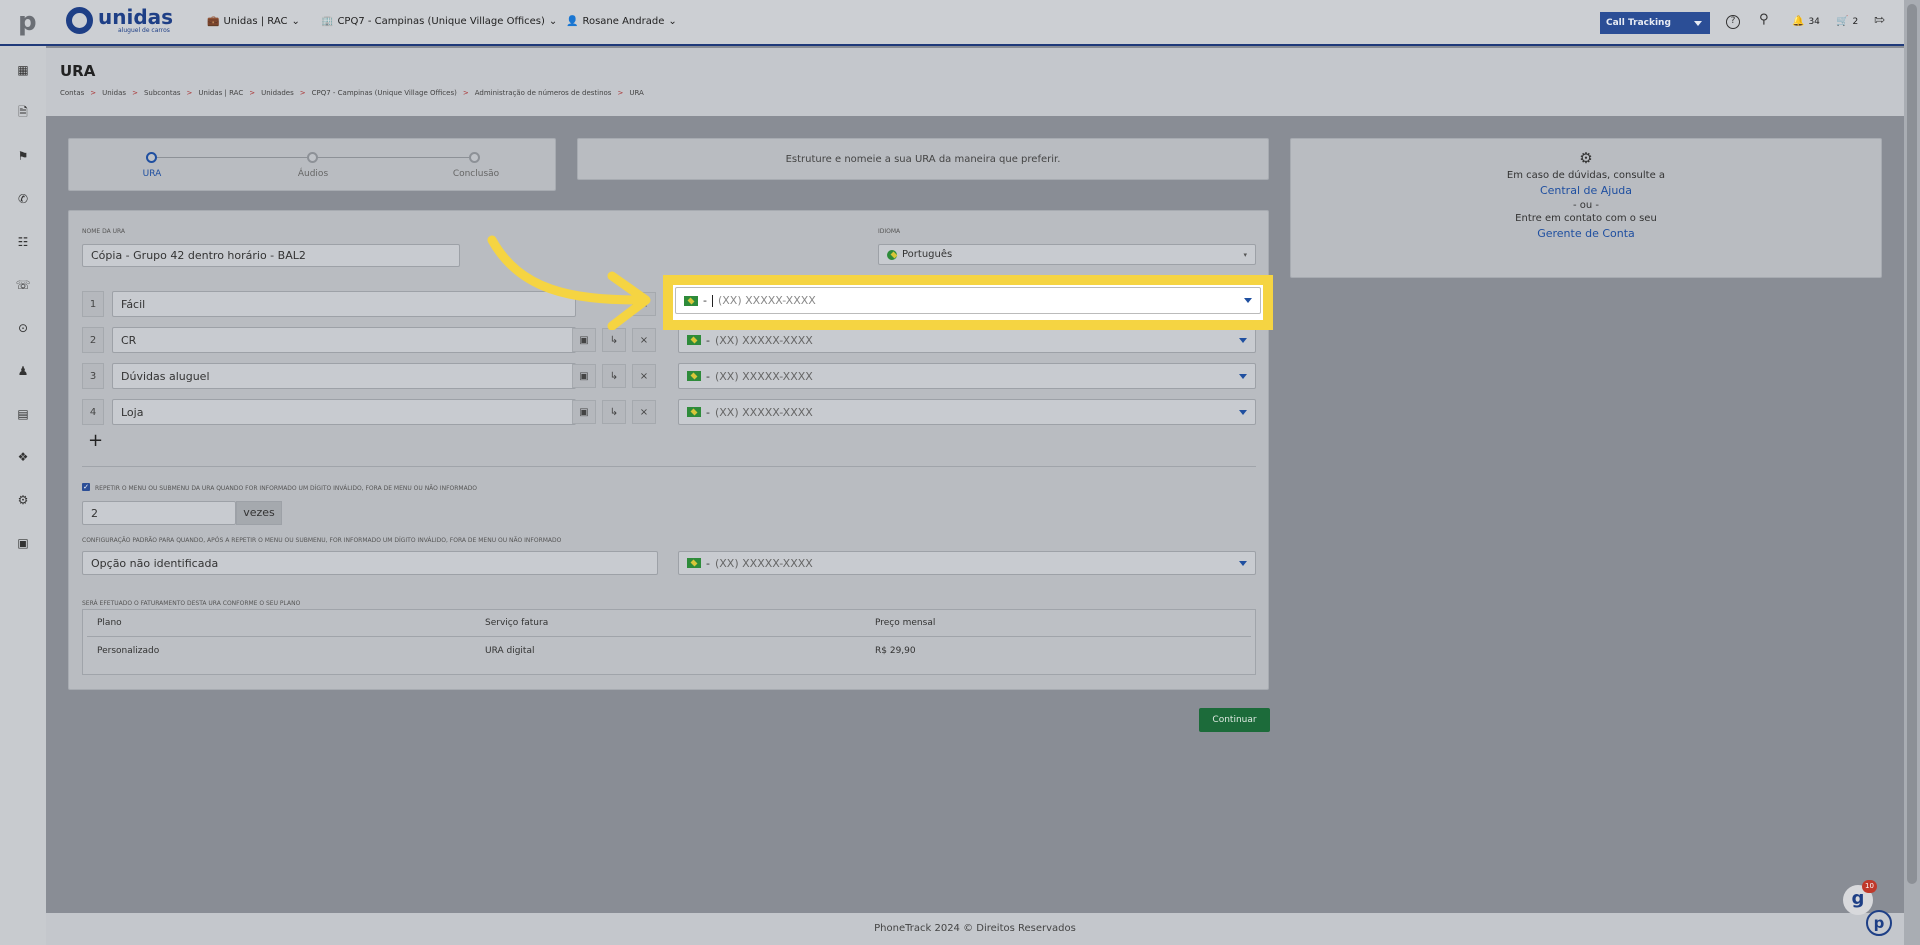 The image size is (1920, 945). Describe the element at coordinates (253, 21) in the screenshot. I see `account-selector: 💼 Unidas | RAC ⌄` at that location.